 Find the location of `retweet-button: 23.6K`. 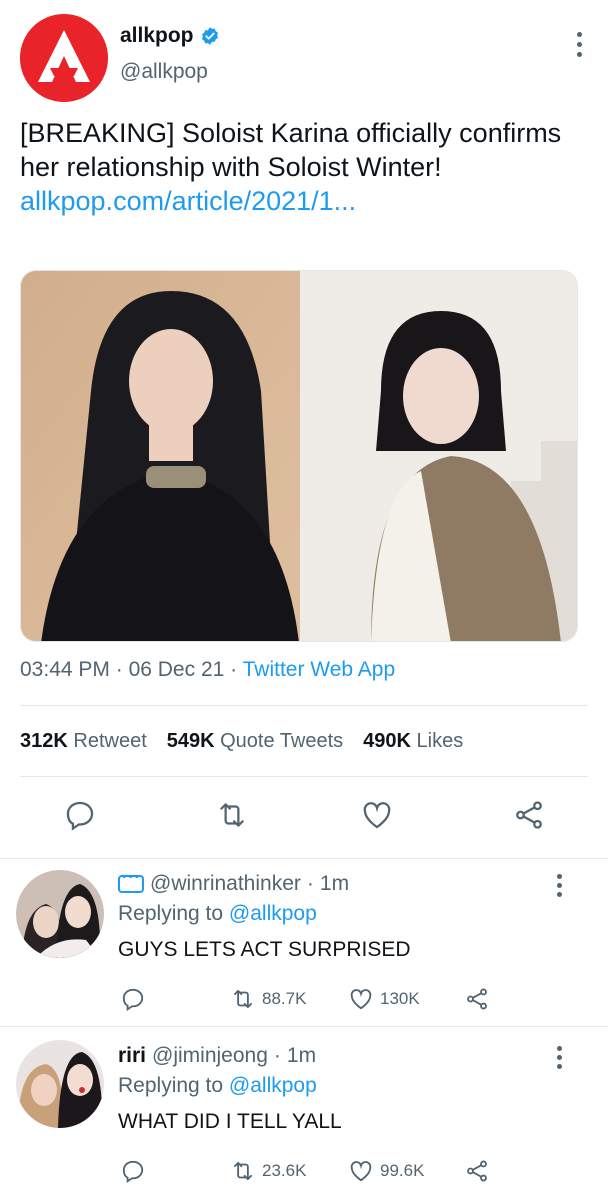

retweet-button: 23.6K is located at coordinates (268, 1171).